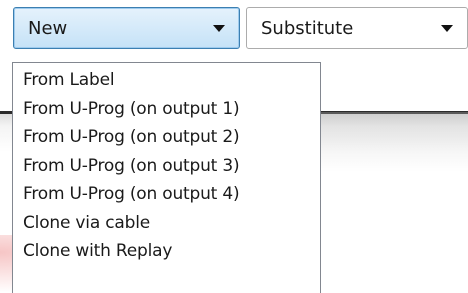 This screenshot has width=468, height=293. What do you see at coordinates (357, 28) in the screenshot?
I see `substitute-dropdown: Substitute` at bounding box center [357, 28].